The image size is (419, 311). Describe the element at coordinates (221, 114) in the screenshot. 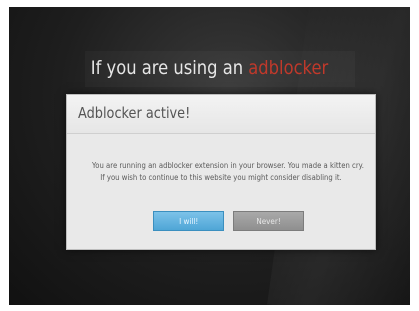

I see `dialog-header: Adblocker active!` at that location.